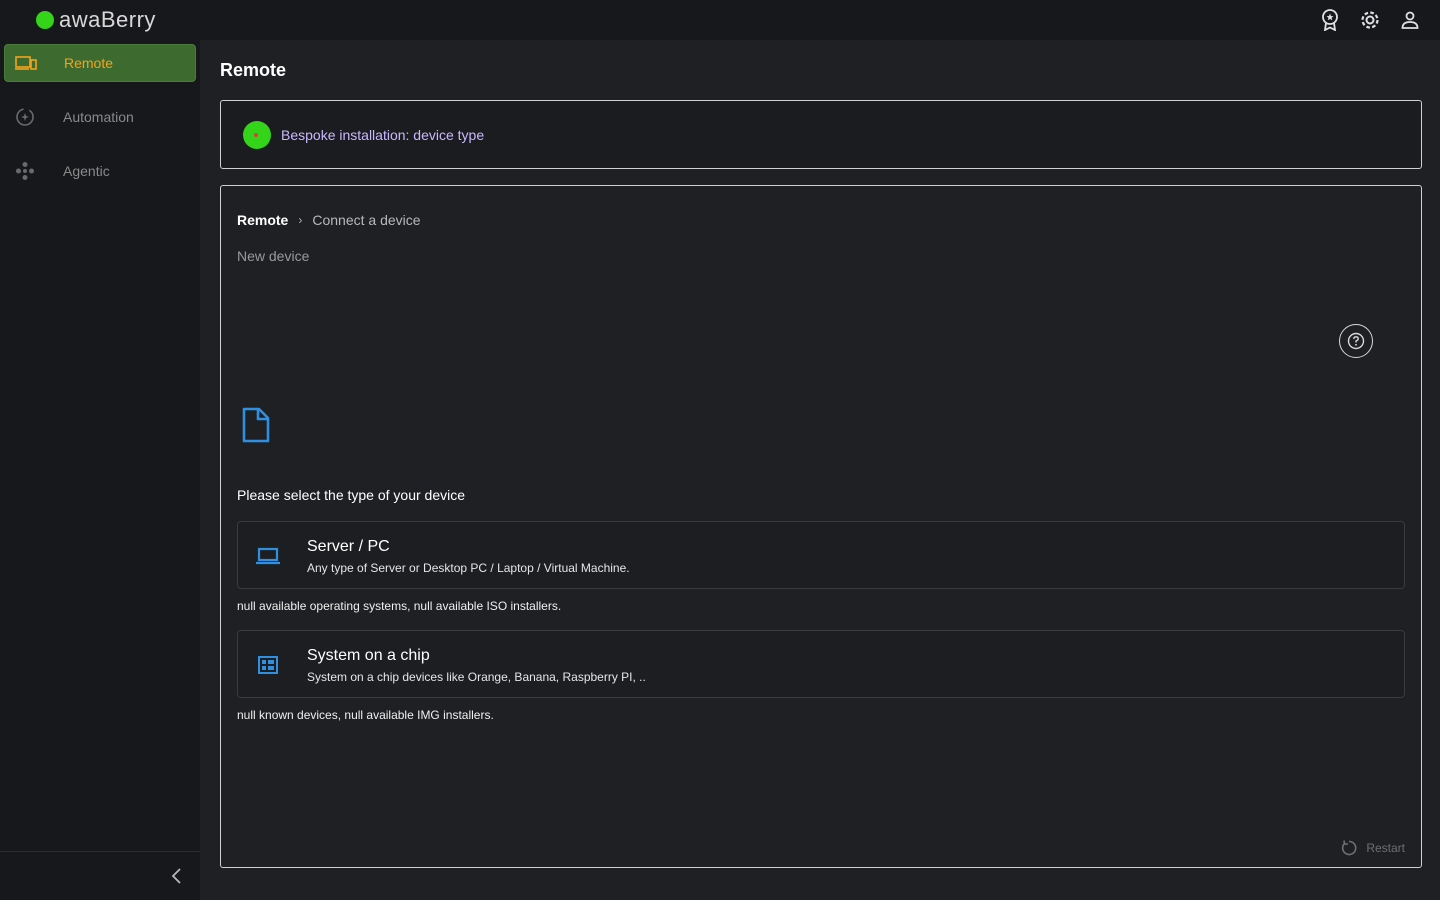 The width and height of the screenshot is (1440, 900). I want to click on breadcrumb: Remote › Connect a device, so click(329, 220).